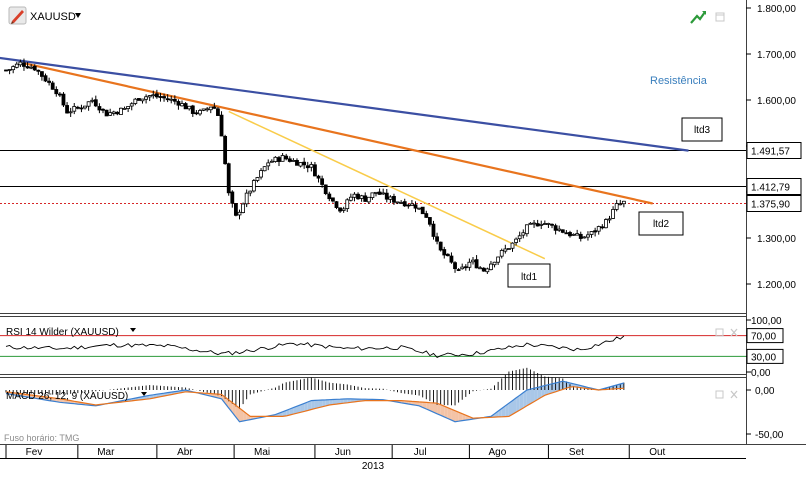 The height and width of the screenshot is (478, 806). I want to click on symbol-icon, so click(17, 15).